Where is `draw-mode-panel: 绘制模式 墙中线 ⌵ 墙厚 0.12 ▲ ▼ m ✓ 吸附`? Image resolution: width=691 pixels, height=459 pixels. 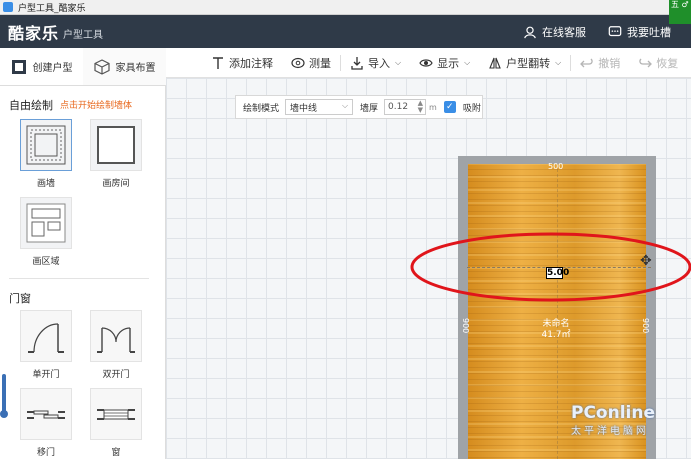
draw-mode-panel: 绘制模式 墙中线 ⌵ 墙厚 0.12 ▲ ▼ m ✓ 吸附 is located at coordinates (359, 107).